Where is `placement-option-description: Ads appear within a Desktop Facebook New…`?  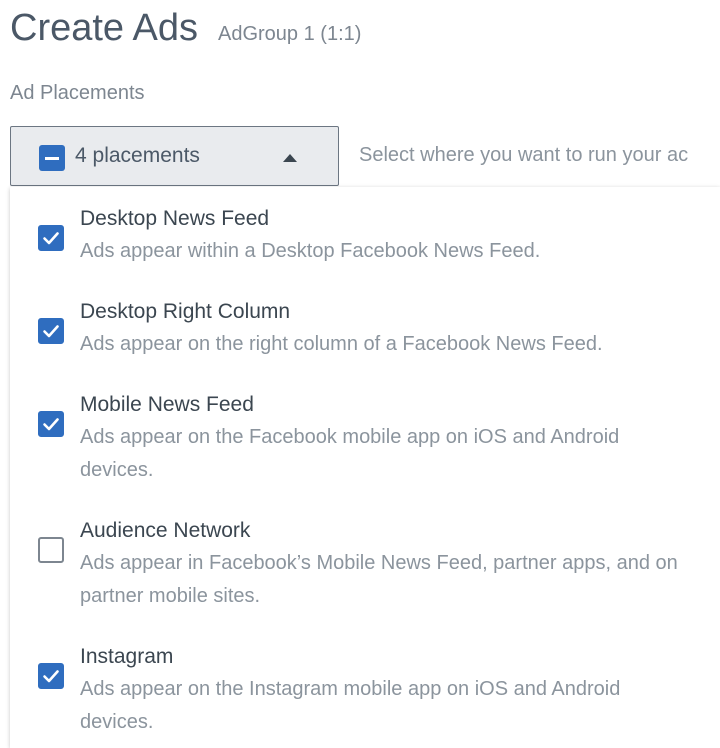 placement-option-description: Ads appear within a Desktop Facebook New… is located at coordinates (310, 251).